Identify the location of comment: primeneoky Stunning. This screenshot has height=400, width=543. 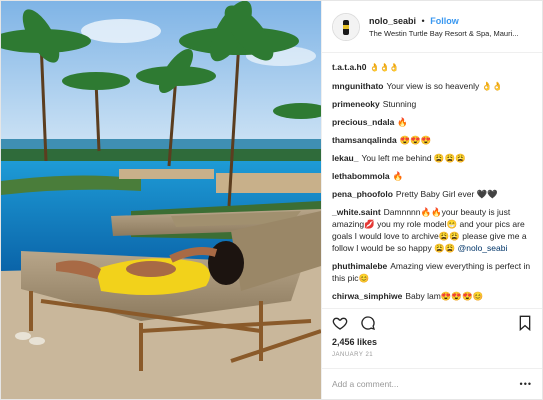
(432, 104).